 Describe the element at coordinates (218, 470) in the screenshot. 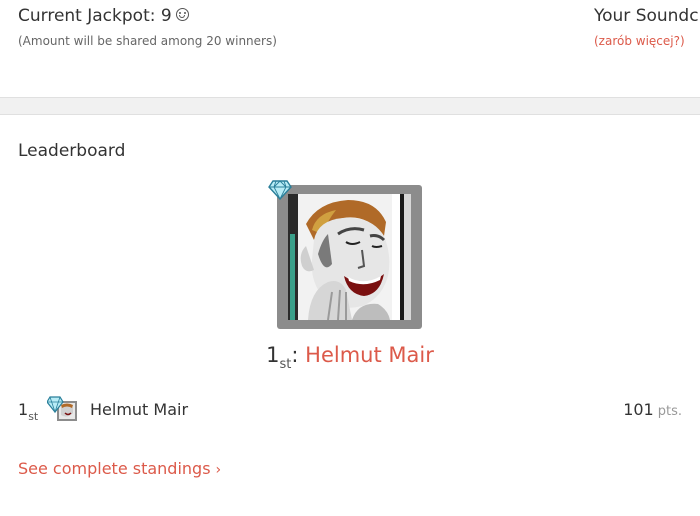

I see `chevron-right-icon: ›` at that location.